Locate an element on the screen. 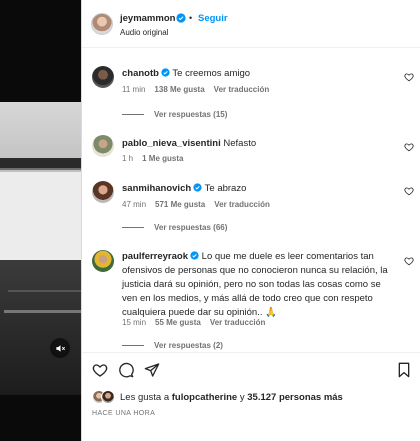 The height and width of the screenshot is (441, 420). comment-time: 11 min is located at coordinates (133, 89).